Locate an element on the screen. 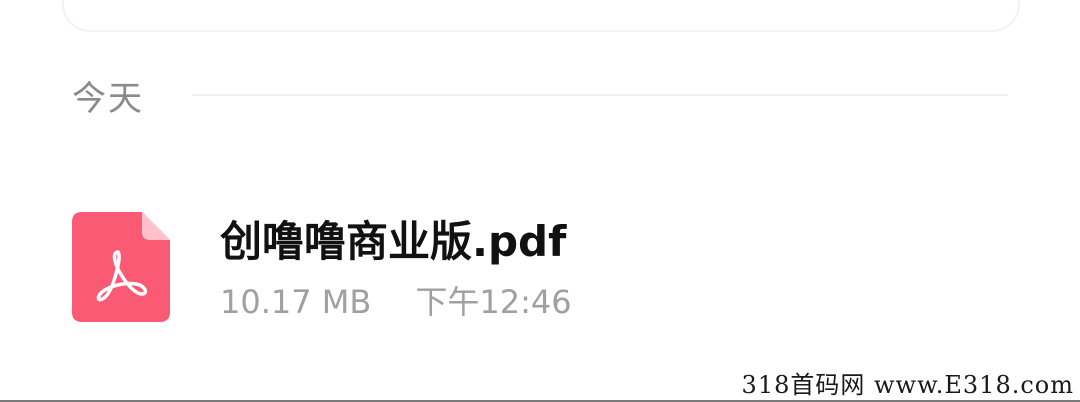  section-title: 今天 is located at coordinates (108, 98).